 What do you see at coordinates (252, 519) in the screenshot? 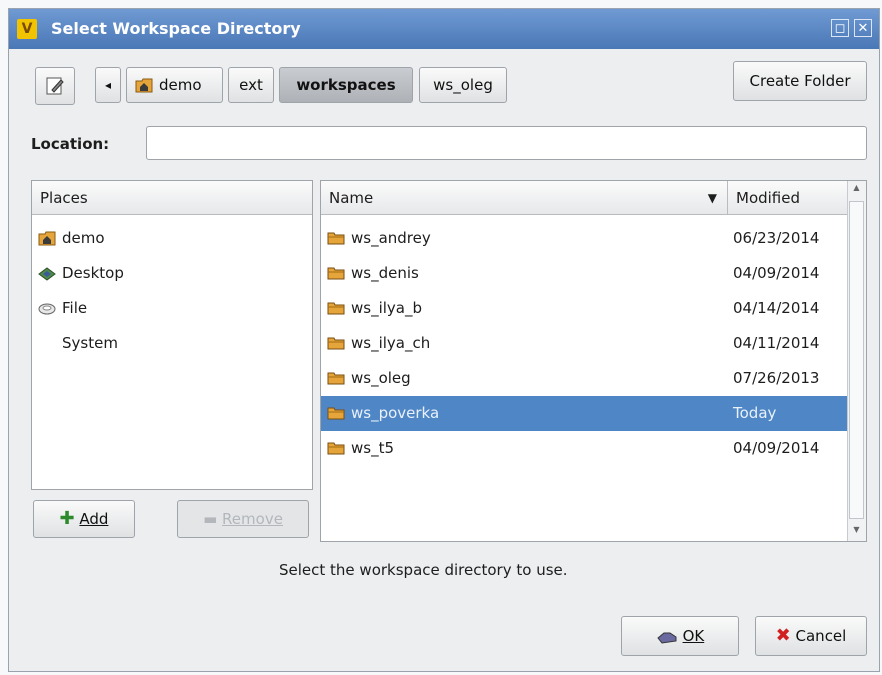
I see `remove-label: Remove` at bounding box center [252, 519].